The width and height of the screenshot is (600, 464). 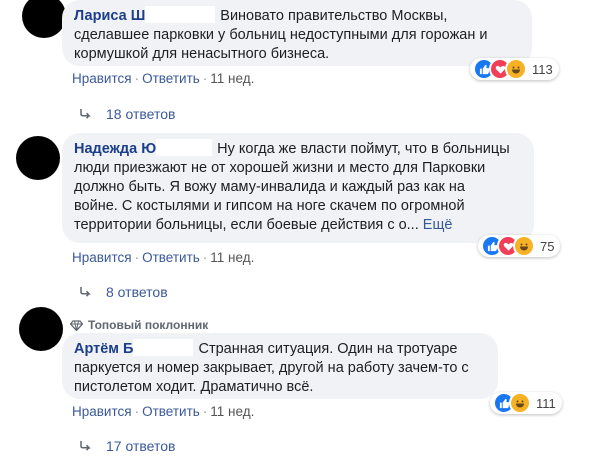 I want to click on reactions-summary: 75, so click(x=519, y=246).